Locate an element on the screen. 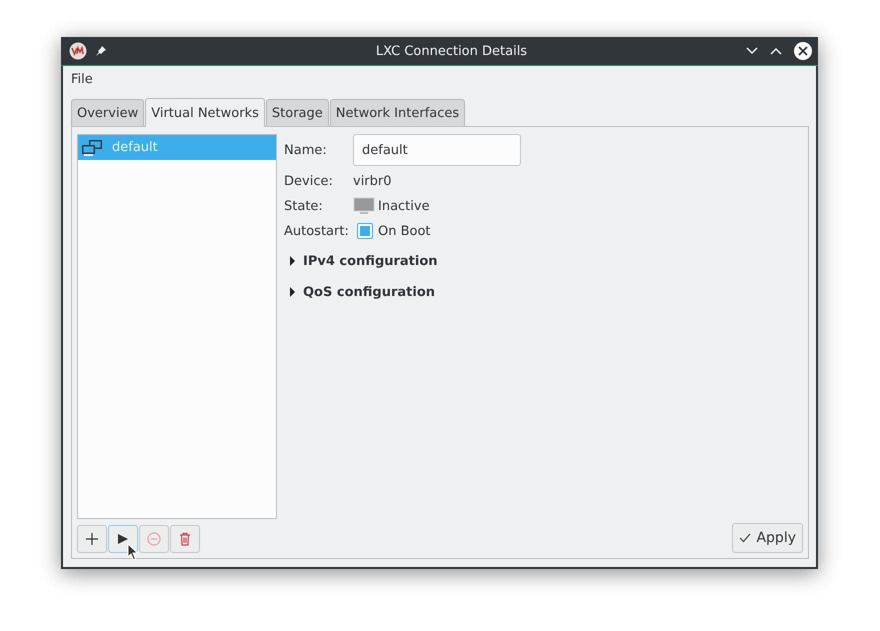 This screenshot has height=631, width=880. section-expander: IPv4 configuration is located at coordinates (543, 261).